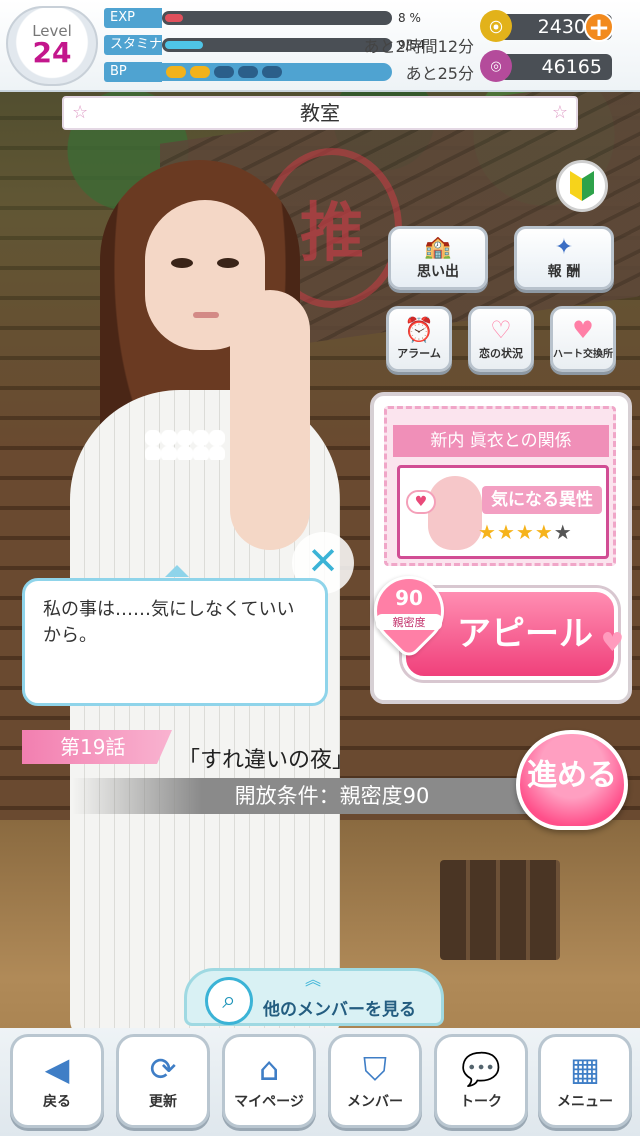  I want to click on coin-icon: ⦿, so click(496, 26).